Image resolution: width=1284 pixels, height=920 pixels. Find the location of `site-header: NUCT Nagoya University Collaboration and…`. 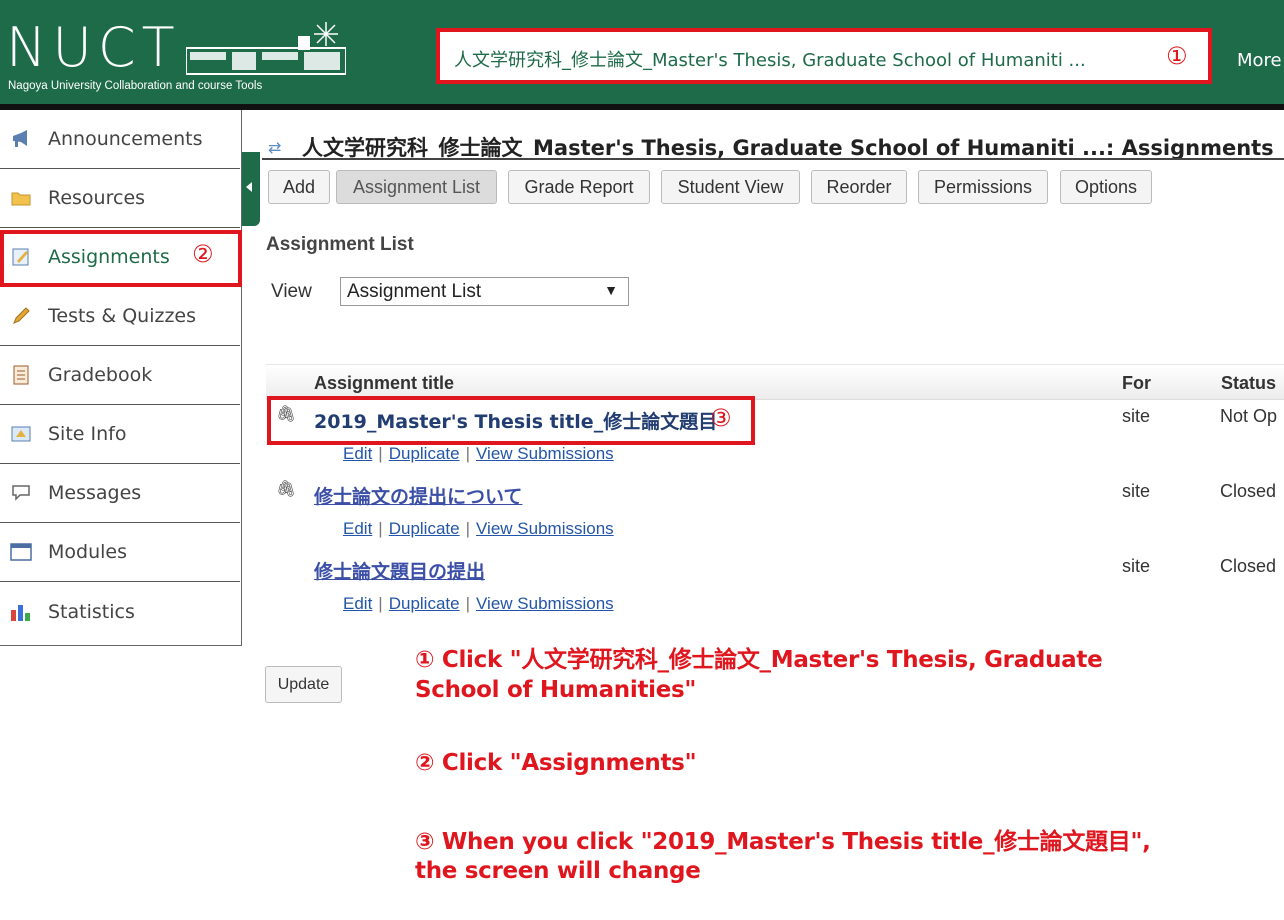

site-header: NUCT Nagoya University Collaboration and… is located at coordinates (642, 52).